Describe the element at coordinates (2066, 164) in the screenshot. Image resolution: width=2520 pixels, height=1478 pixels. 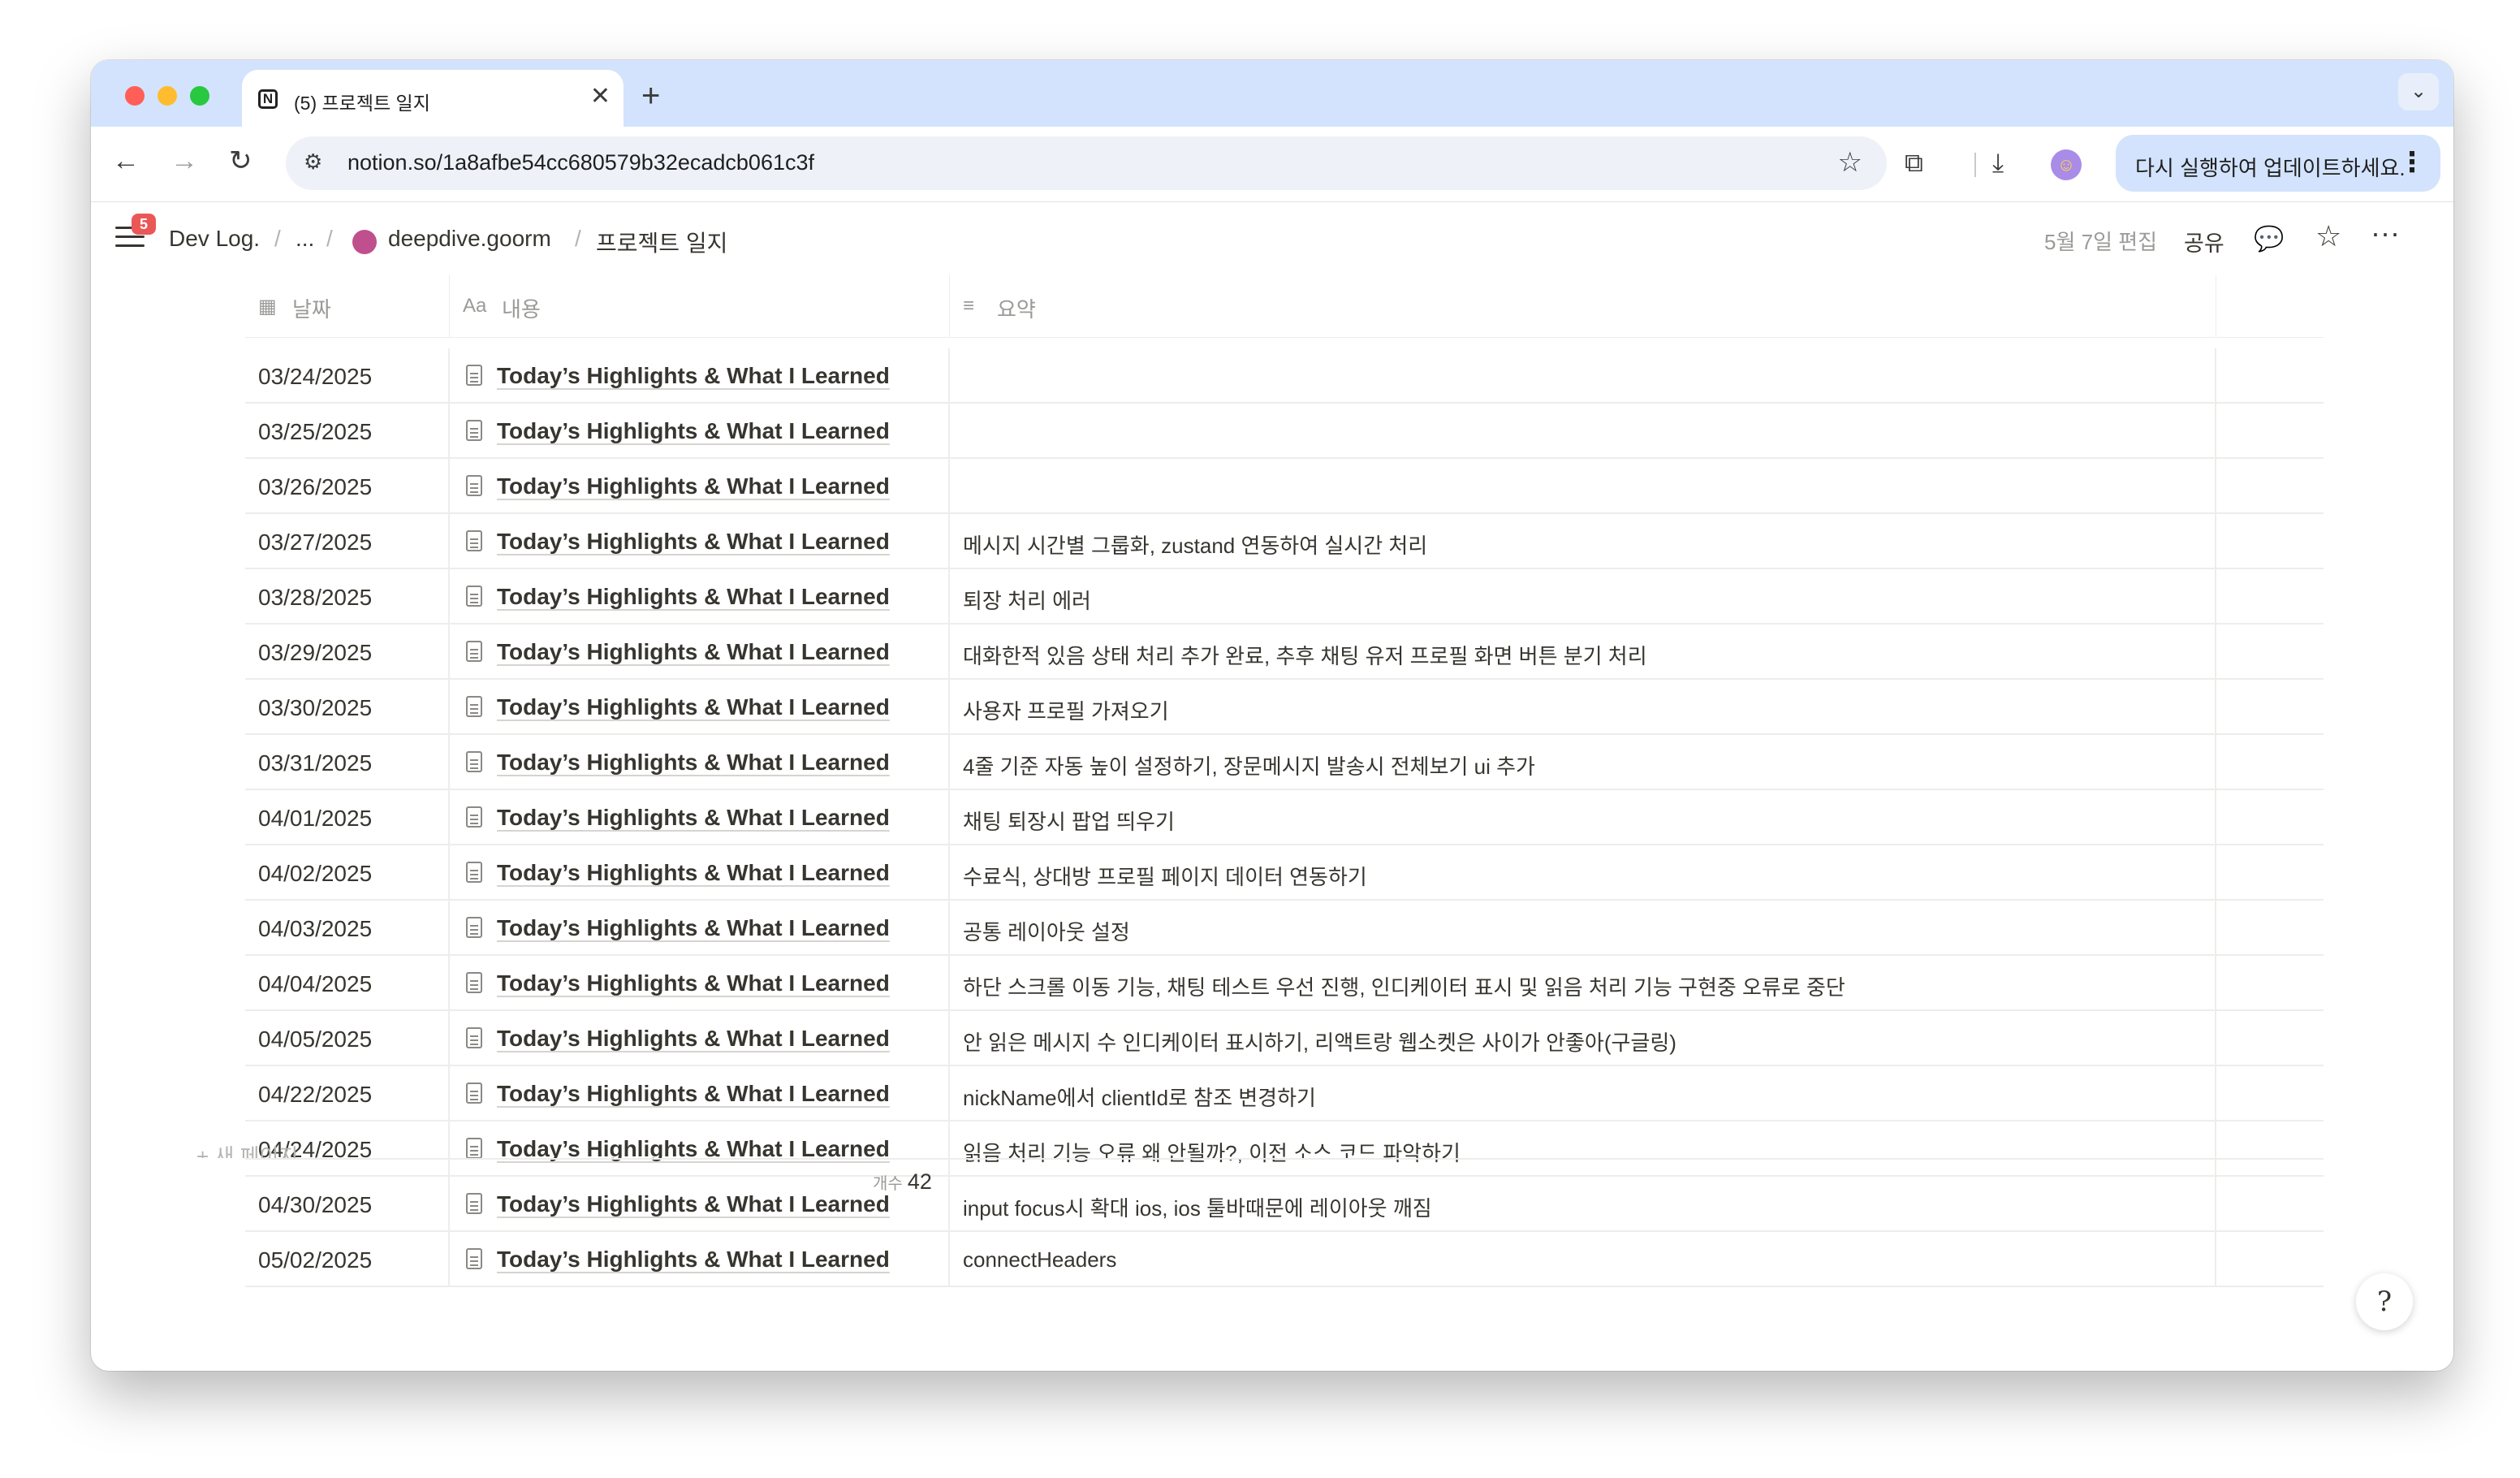
I see `profile-avatar-icon: ☺` at that location.